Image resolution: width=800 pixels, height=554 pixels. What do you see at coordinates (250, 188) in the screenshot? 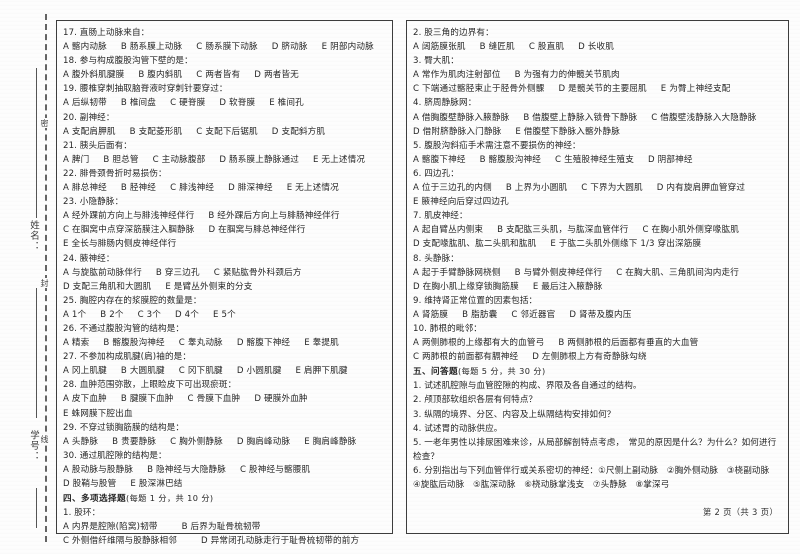
I see `question-option: D 腓深神经` at bounding box center [250, 188].